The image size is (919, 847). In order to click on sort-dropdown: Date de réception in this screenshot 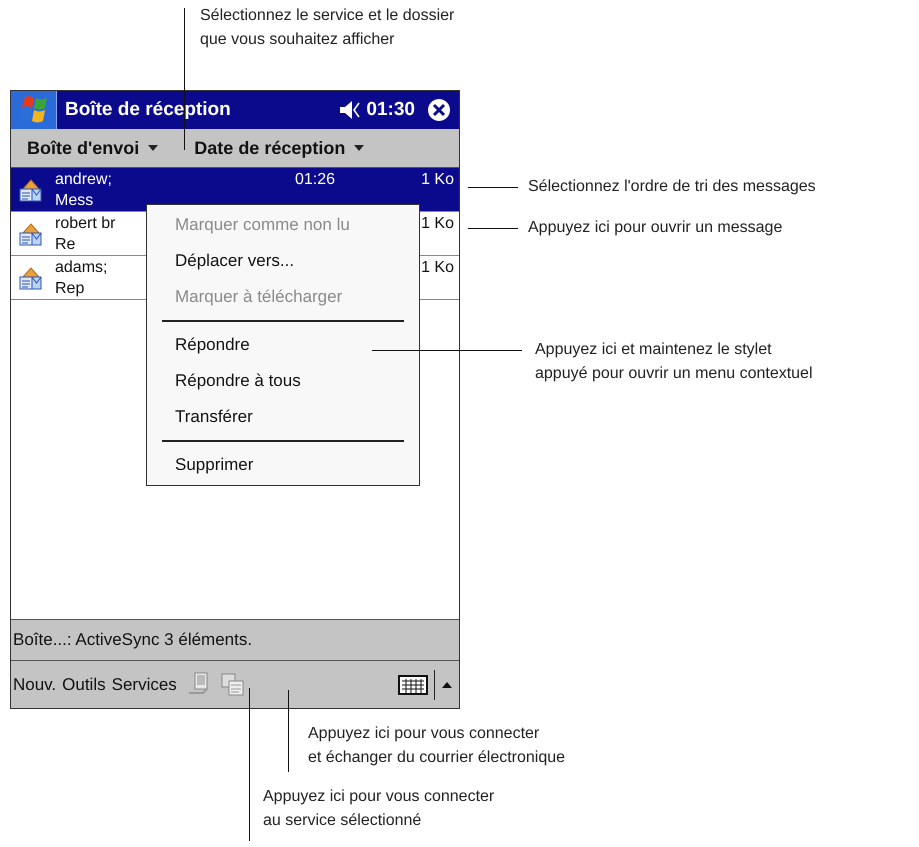, I will do `click(280, 148)`.